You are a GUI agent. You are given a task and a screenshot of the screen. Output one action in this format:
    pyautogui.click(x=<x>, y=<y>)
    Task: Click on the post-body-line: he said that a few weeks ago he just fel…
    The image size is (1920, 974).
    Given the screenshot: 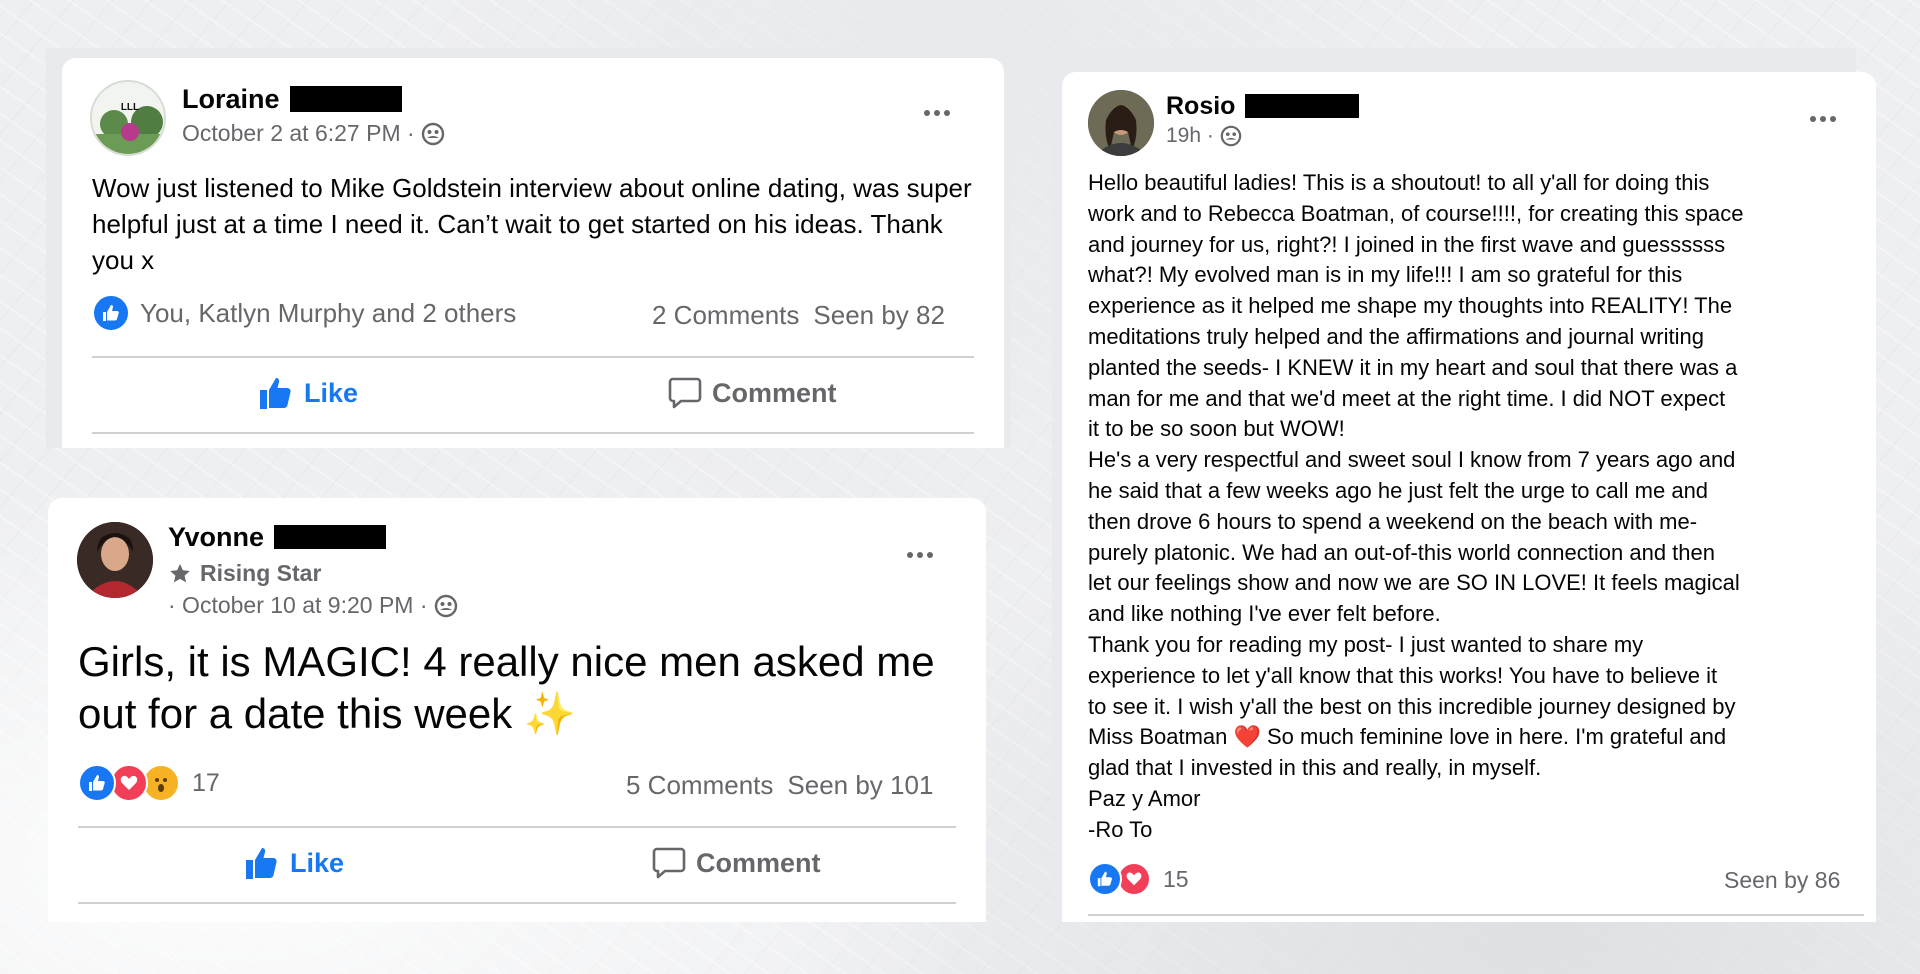 What is the action you would take?
    pyautogui.click(x=1398, y=490)
    